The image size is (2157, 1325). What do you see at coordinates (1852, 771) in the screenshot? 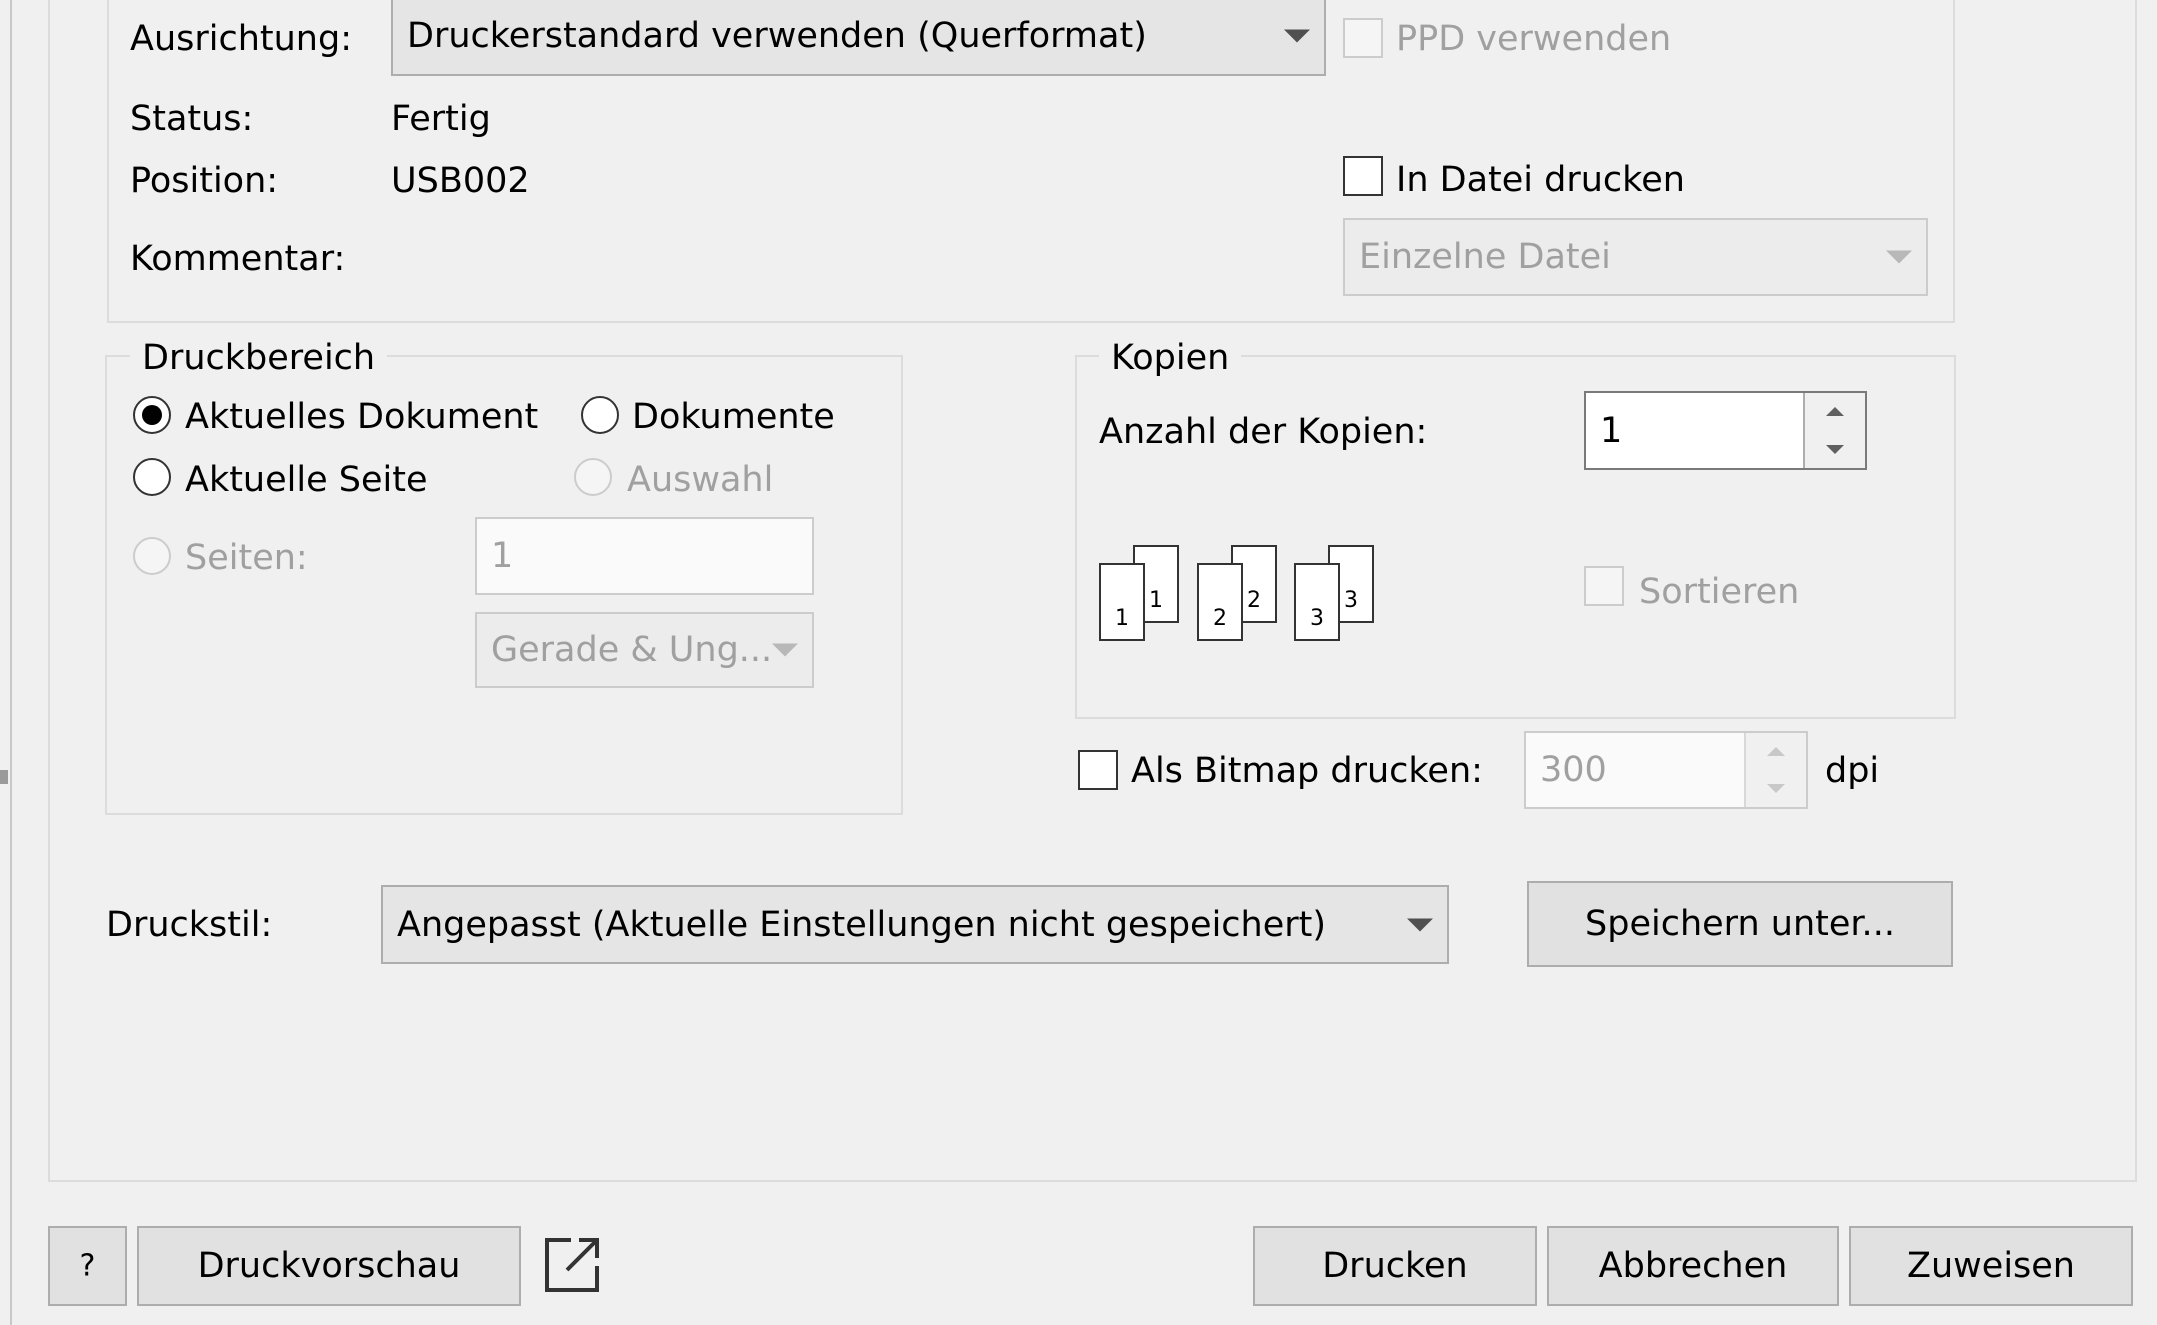
I see `dpi-unit: dpi` at bounding box center [1852, 771].